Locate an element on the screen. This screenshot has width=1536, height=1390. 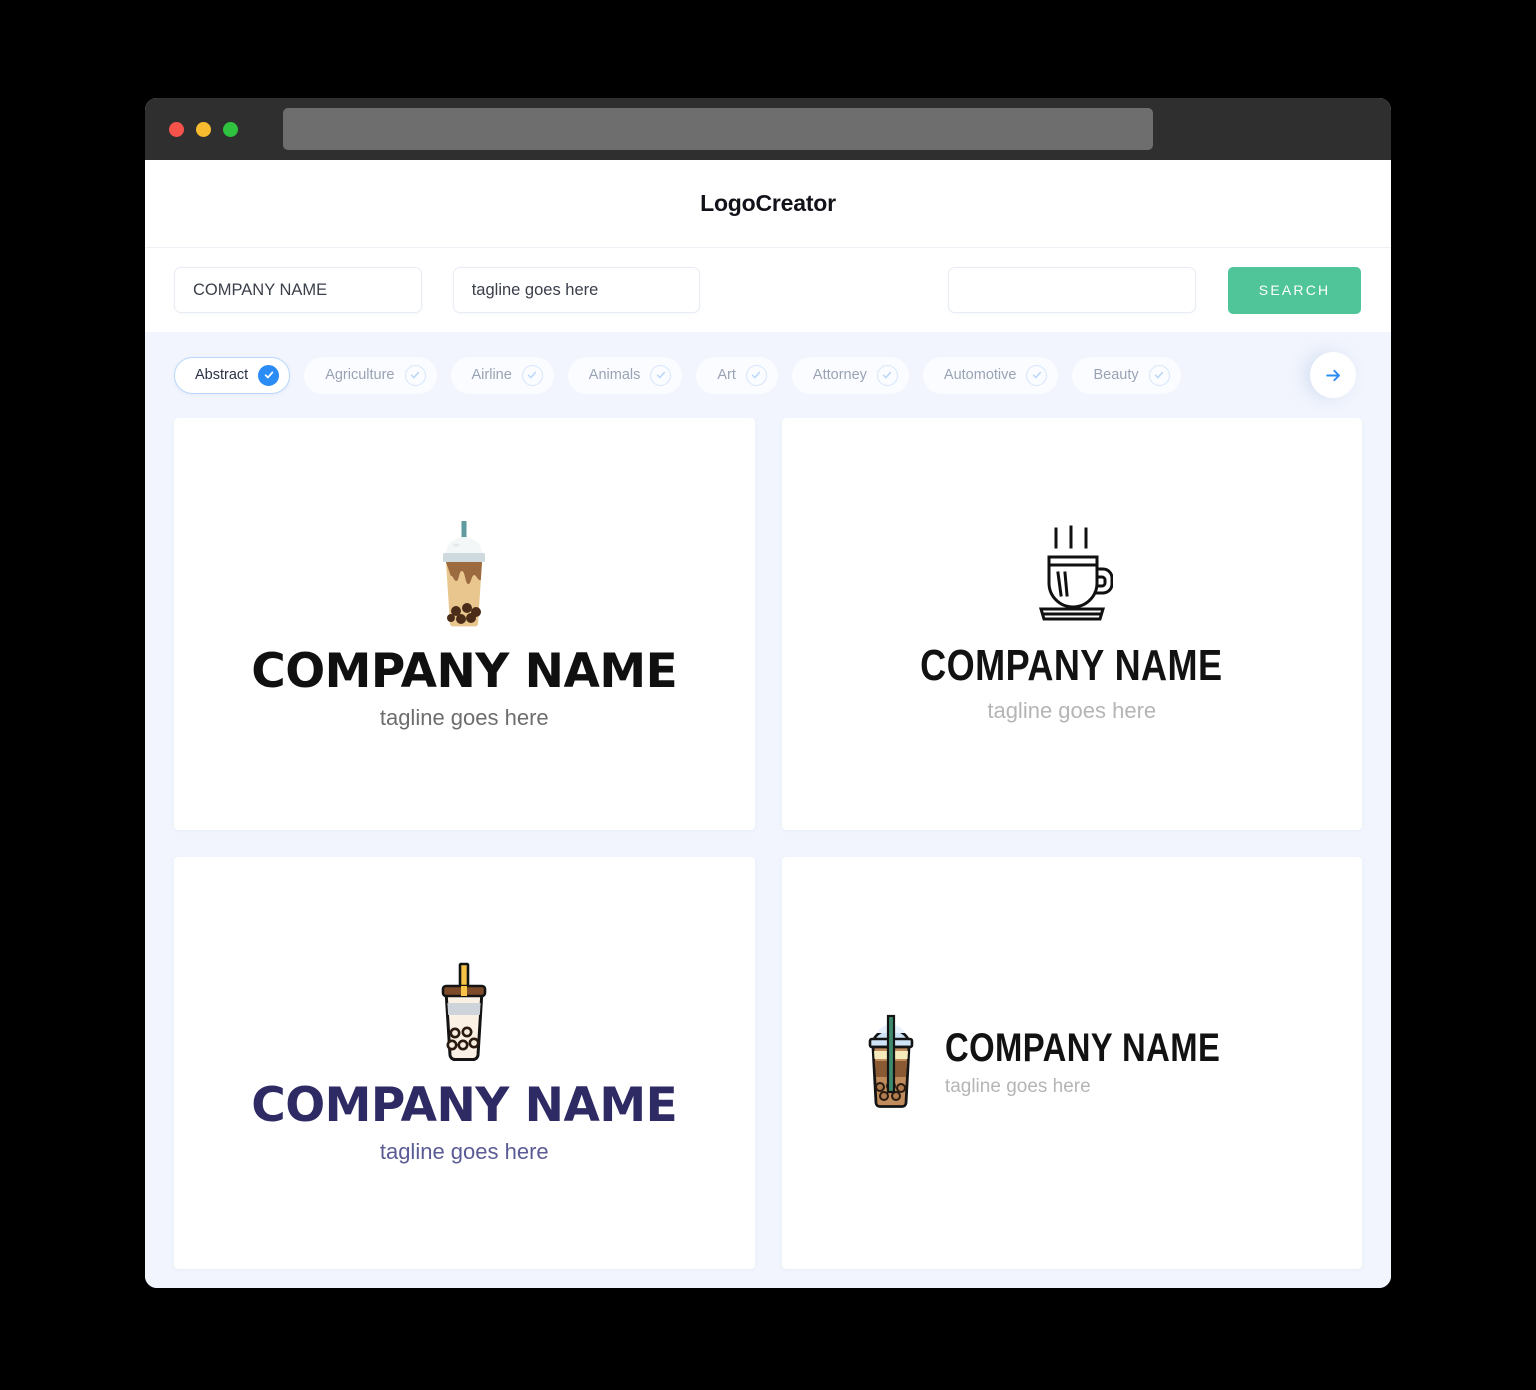
arrow-right-icon is located at coordinates (1332, 375).